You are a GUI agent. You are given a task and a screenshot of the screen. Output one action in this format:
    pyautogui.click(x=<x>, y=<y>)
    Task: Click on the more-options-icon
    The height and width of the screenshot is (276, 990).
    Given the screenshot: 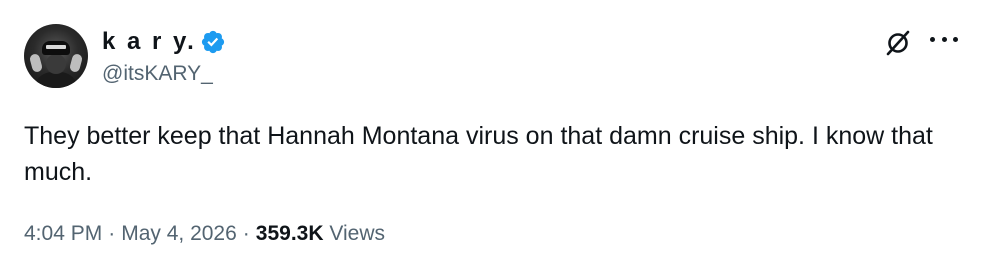 What is the action you would take?
    pyautogui.click(x=944, y=39)
    